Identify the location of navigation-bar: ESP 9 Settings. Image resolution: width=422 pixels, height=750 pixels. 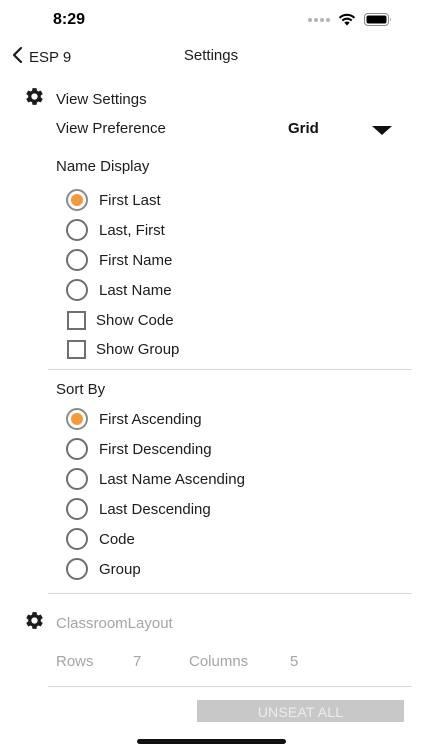
(211, 56).